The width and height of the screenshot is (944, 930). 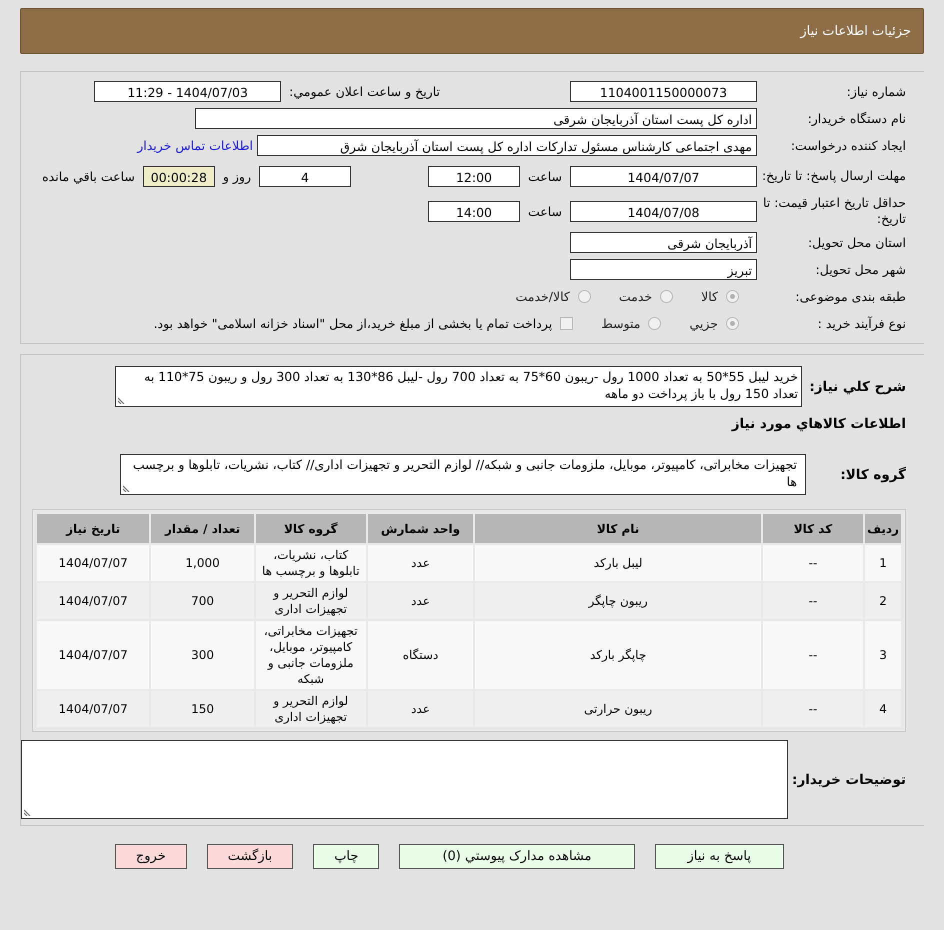 I want to click on table-cell: 3, so click(x=883, y=655).